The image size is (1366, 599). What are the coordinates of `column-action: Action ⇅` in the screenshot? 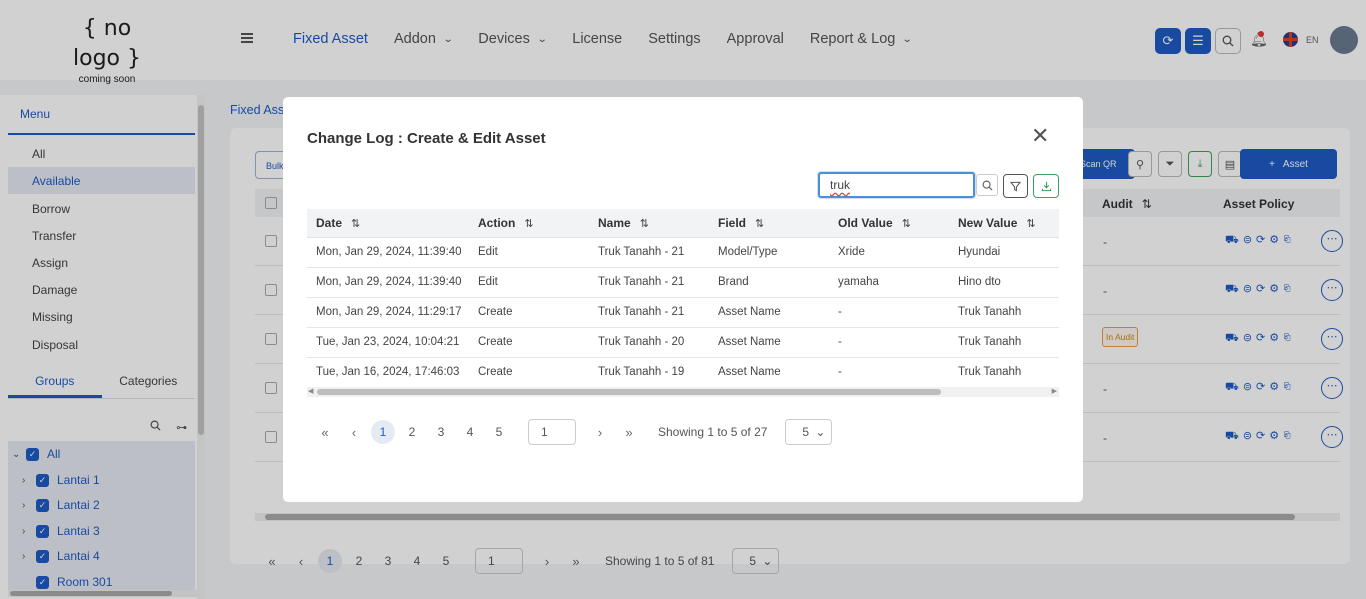 It's located at (506, 223).